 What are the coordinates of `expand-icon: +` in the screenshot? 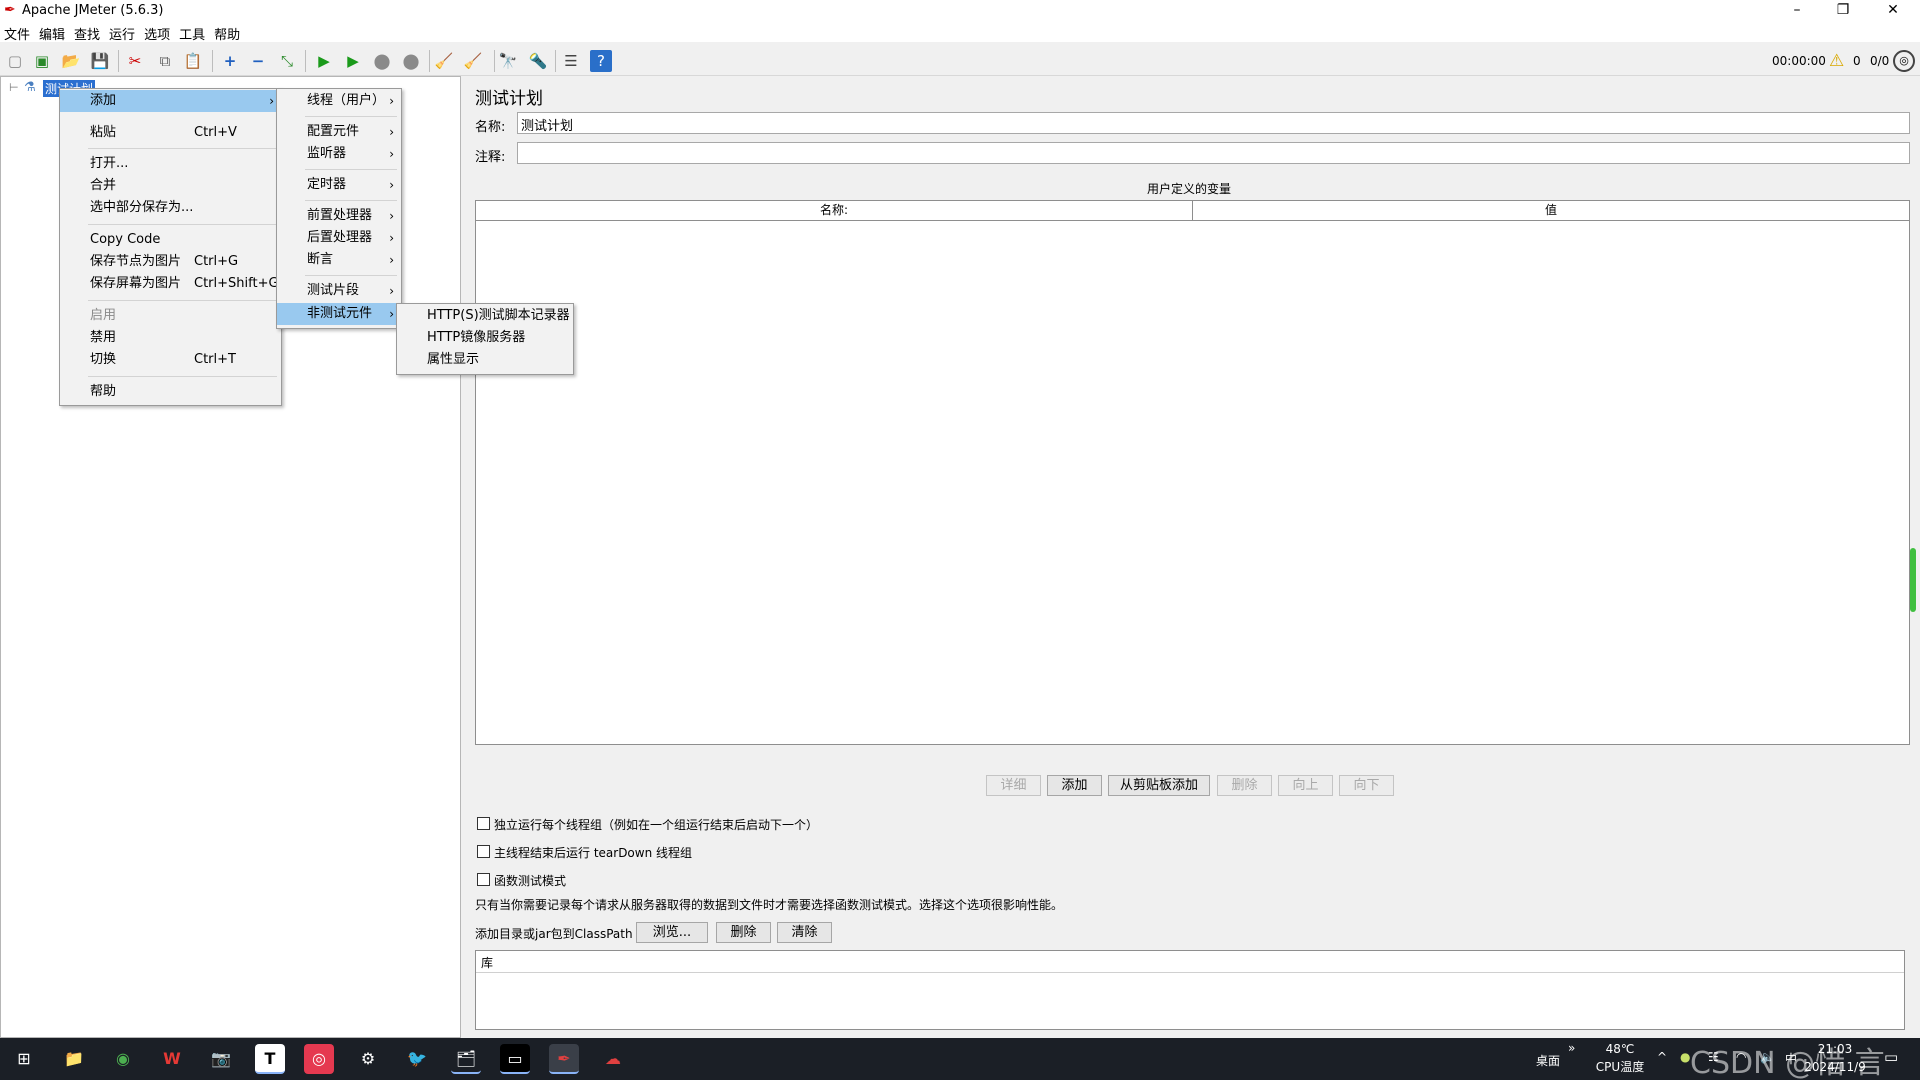 It's located at (230, 61).